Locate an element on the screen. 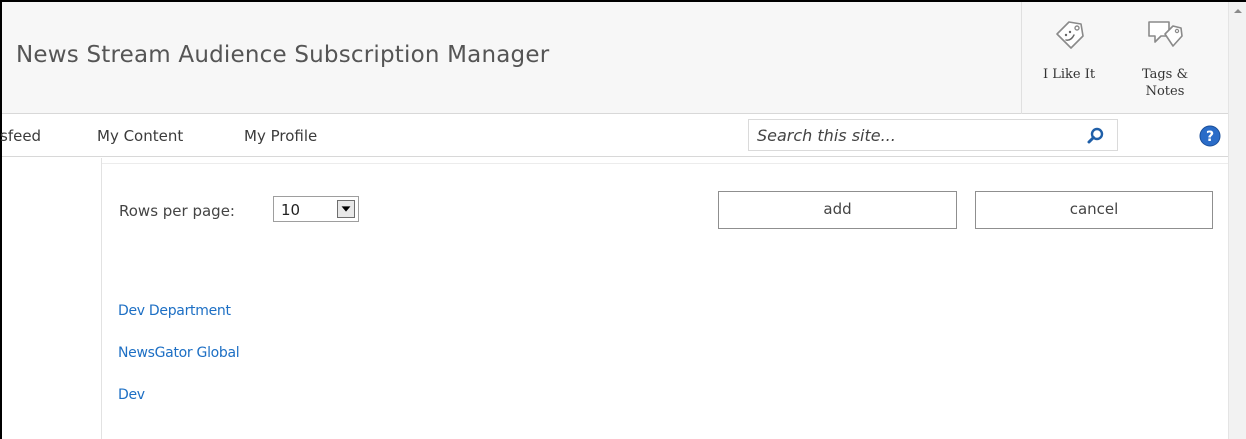 The width and height of the screenshot is (1246, 439). tags-notes-icon is located at coordinates (1165, 34).